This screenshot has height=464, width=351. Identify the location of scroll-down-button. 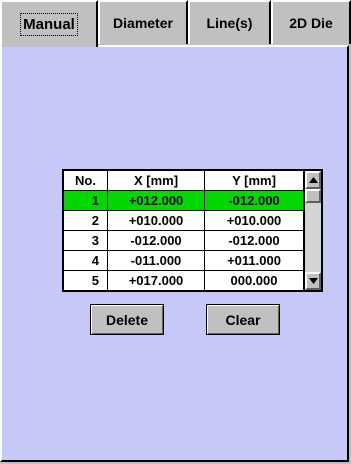
(313, 281).